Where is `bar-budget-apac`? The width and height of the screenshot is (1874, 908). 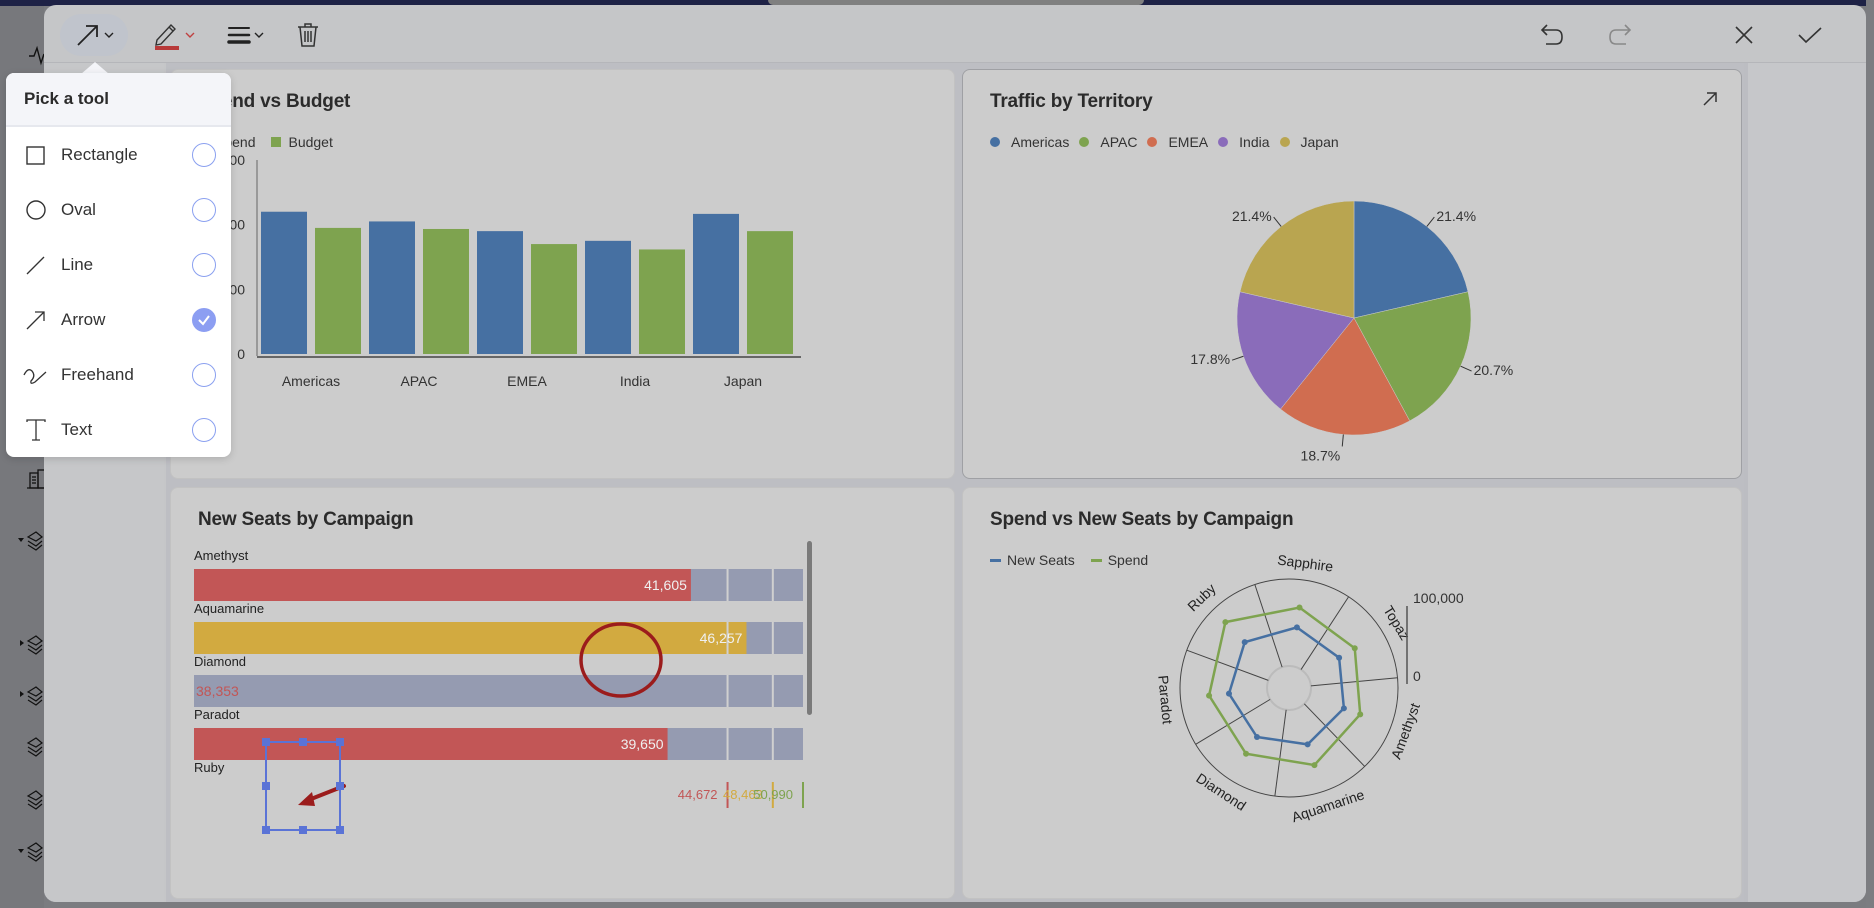 bar-budget-apac is located at coordinates (446, 291).